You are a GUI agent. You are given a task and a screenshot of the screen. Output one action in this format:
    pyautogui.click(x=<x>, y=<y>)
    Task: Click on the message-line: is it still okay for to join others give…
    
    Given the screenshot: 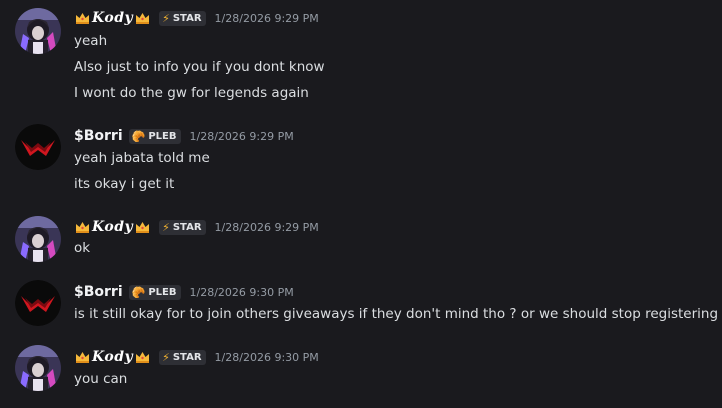 What is the action you would take?
    pyautogui.click(x=396, y=314)
    